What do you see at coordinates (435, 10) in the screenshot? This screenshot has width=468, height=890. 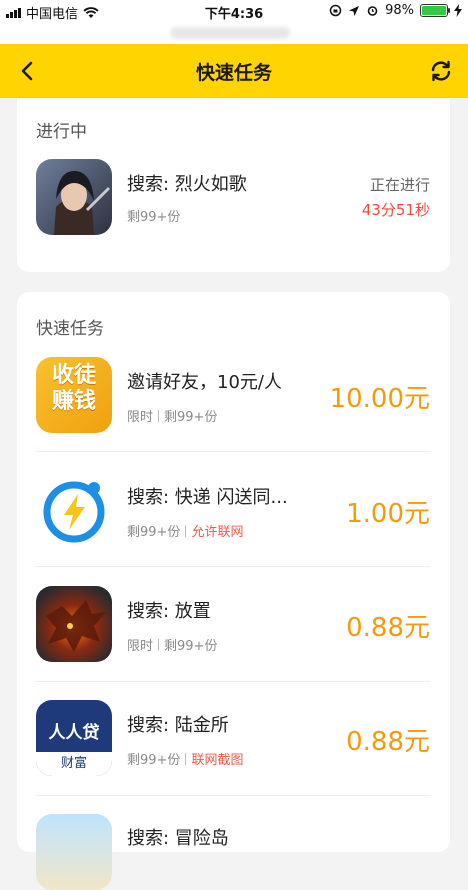 I see `battery-icon` at bounding box center [435, 10].